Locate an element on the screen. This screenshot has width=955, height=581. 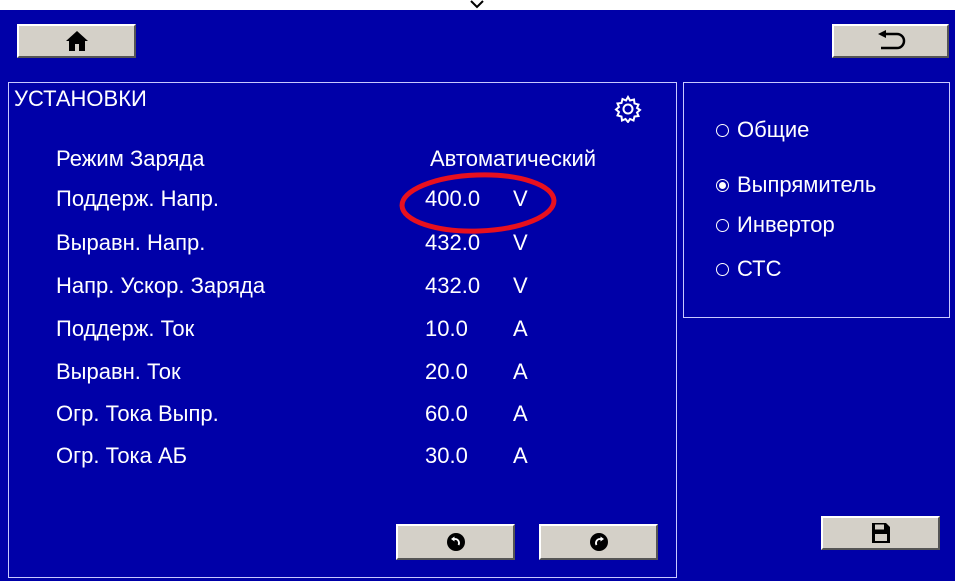
back-arrow-icon is located at coordinates (891, 40).